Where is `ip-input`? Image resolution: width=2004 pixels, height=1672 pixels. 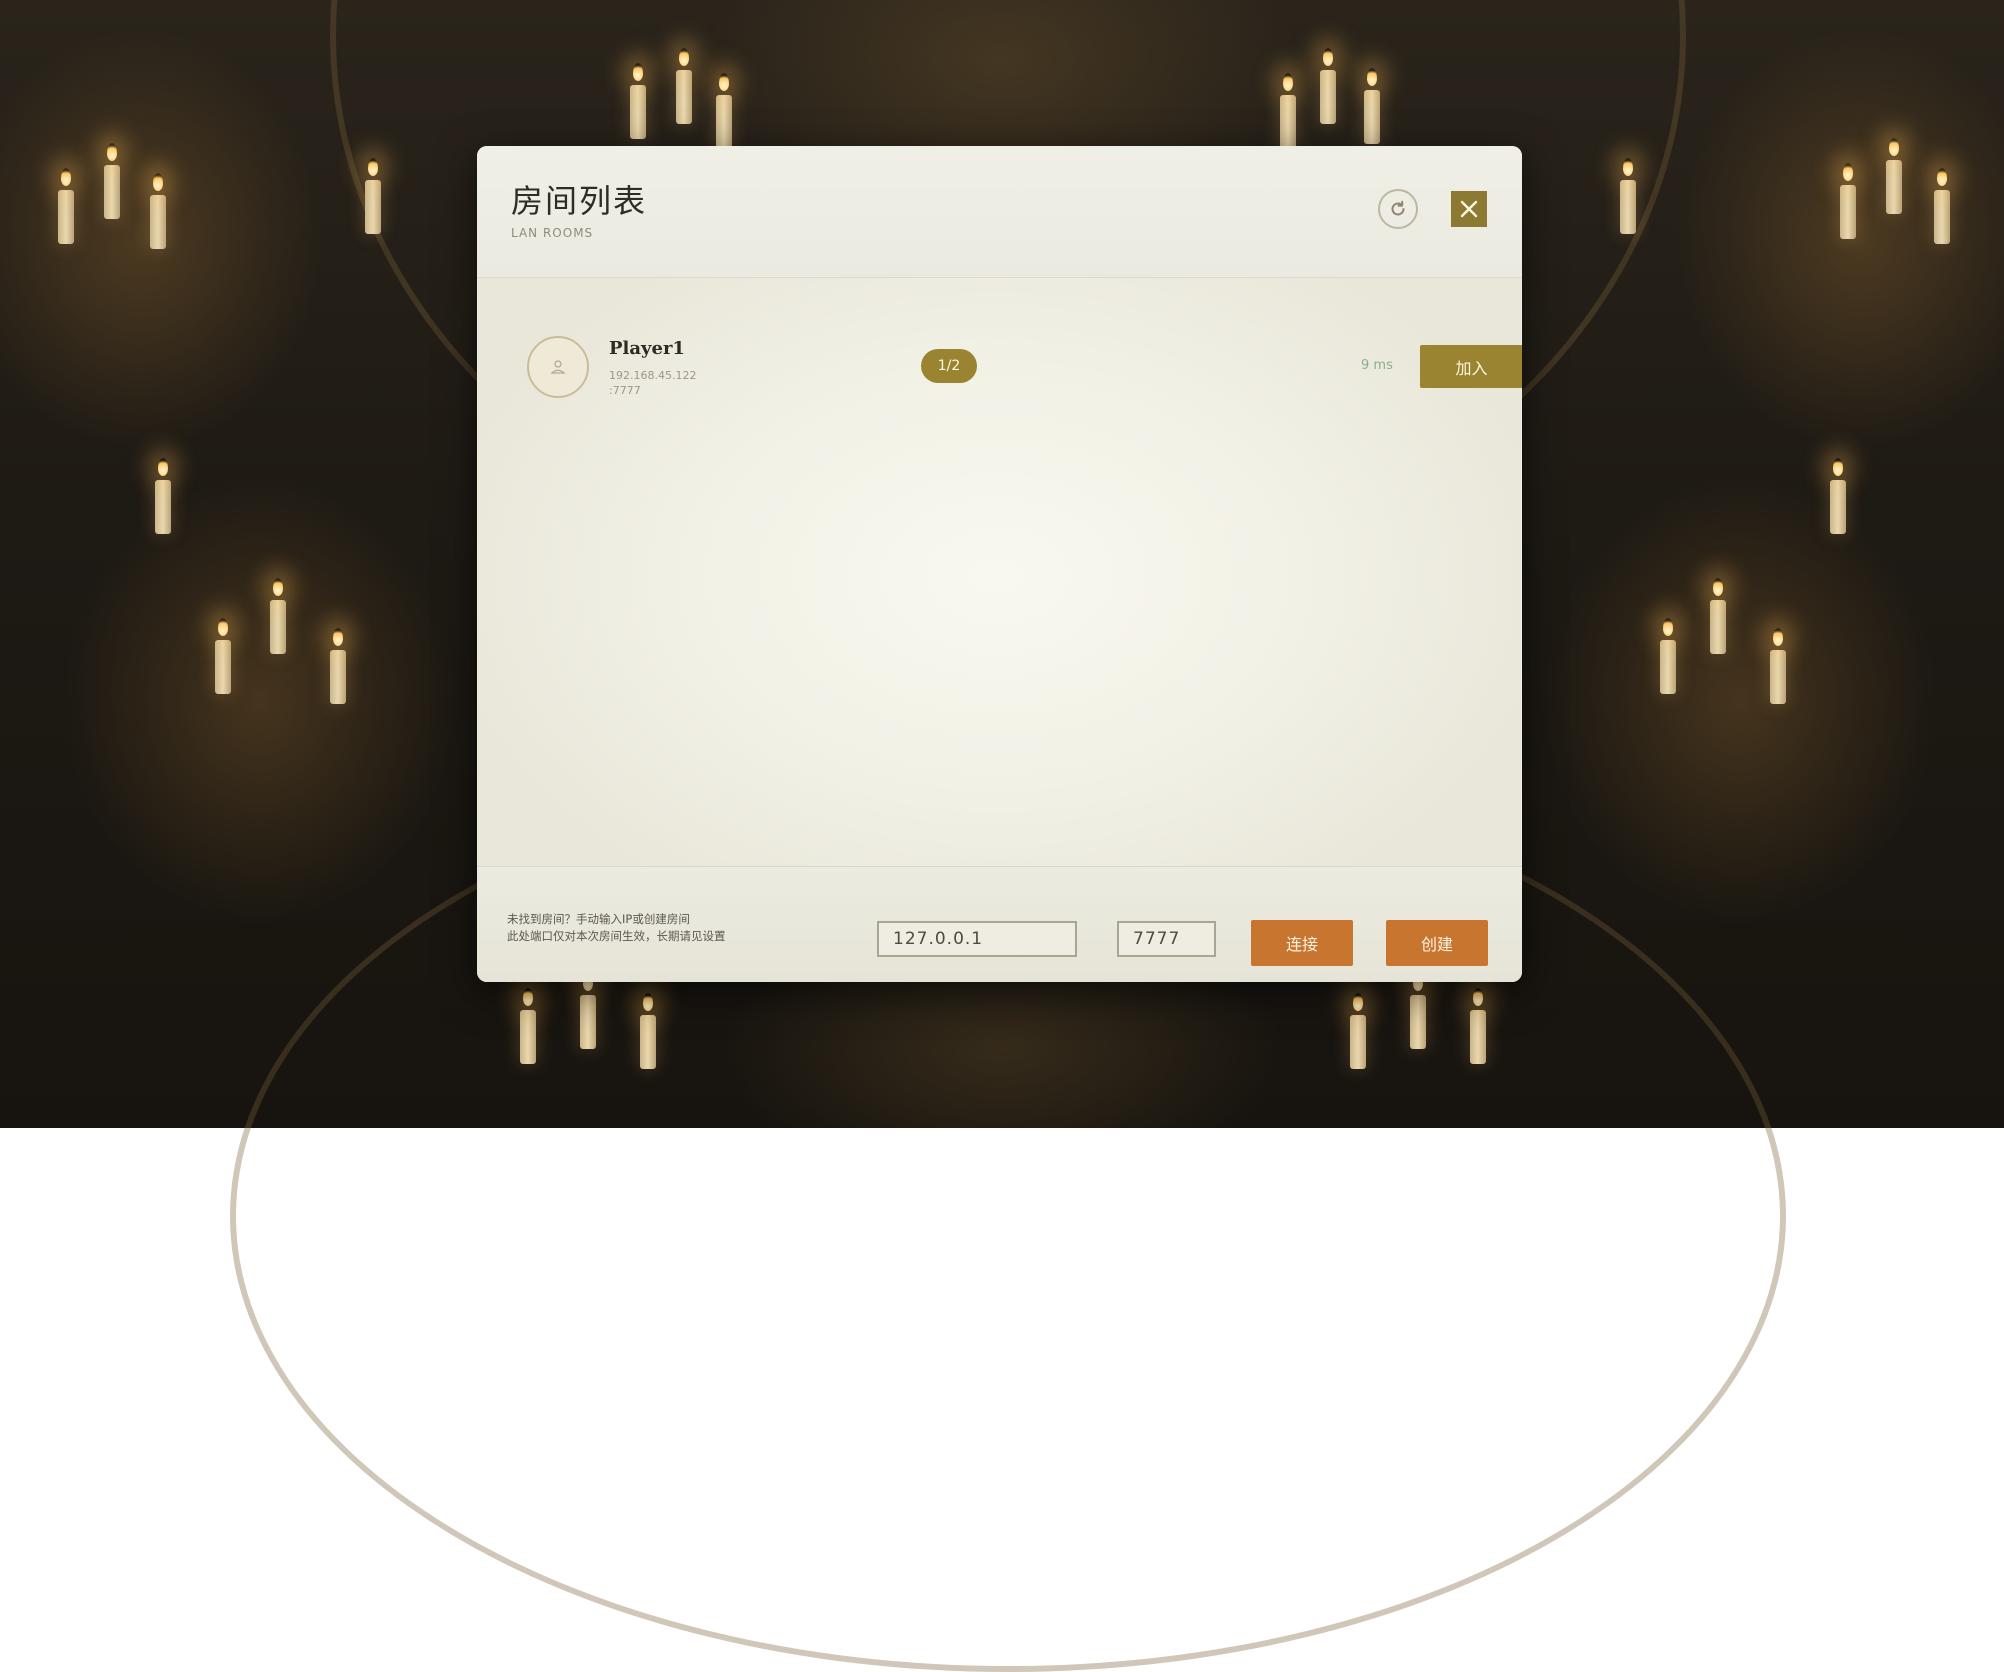 ip-input is located at coordinates (977, 939).